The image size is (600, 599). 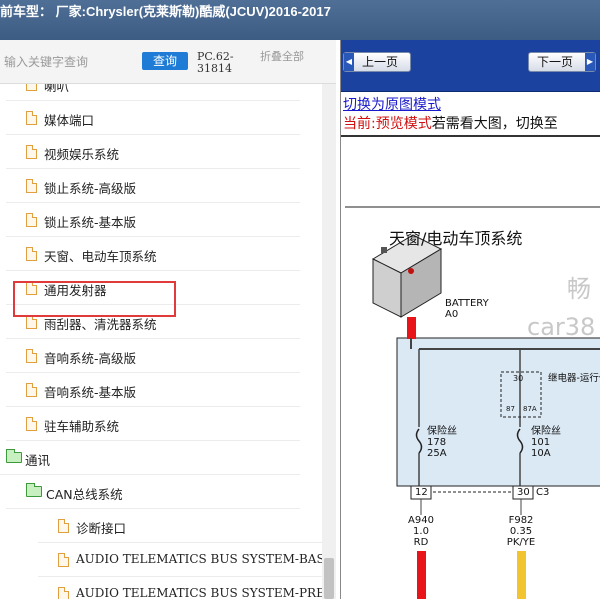 What do you see at coordinates (467, 303) in the screenshot?
I see `battery-name: BATTERY` at bounding box center [467, 303].